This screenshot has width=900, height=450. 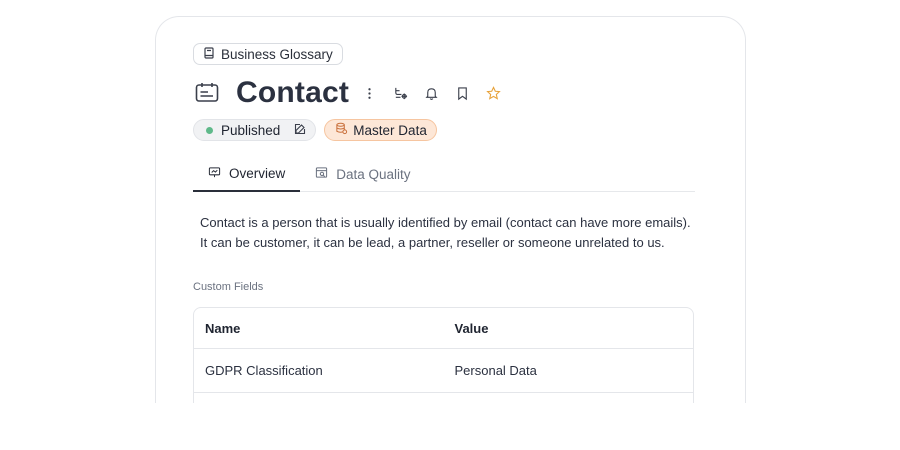 What do you see at coordinates (251, 130) in the screenshot?
I see `status-label: Published` at bounding box center [251, 130].